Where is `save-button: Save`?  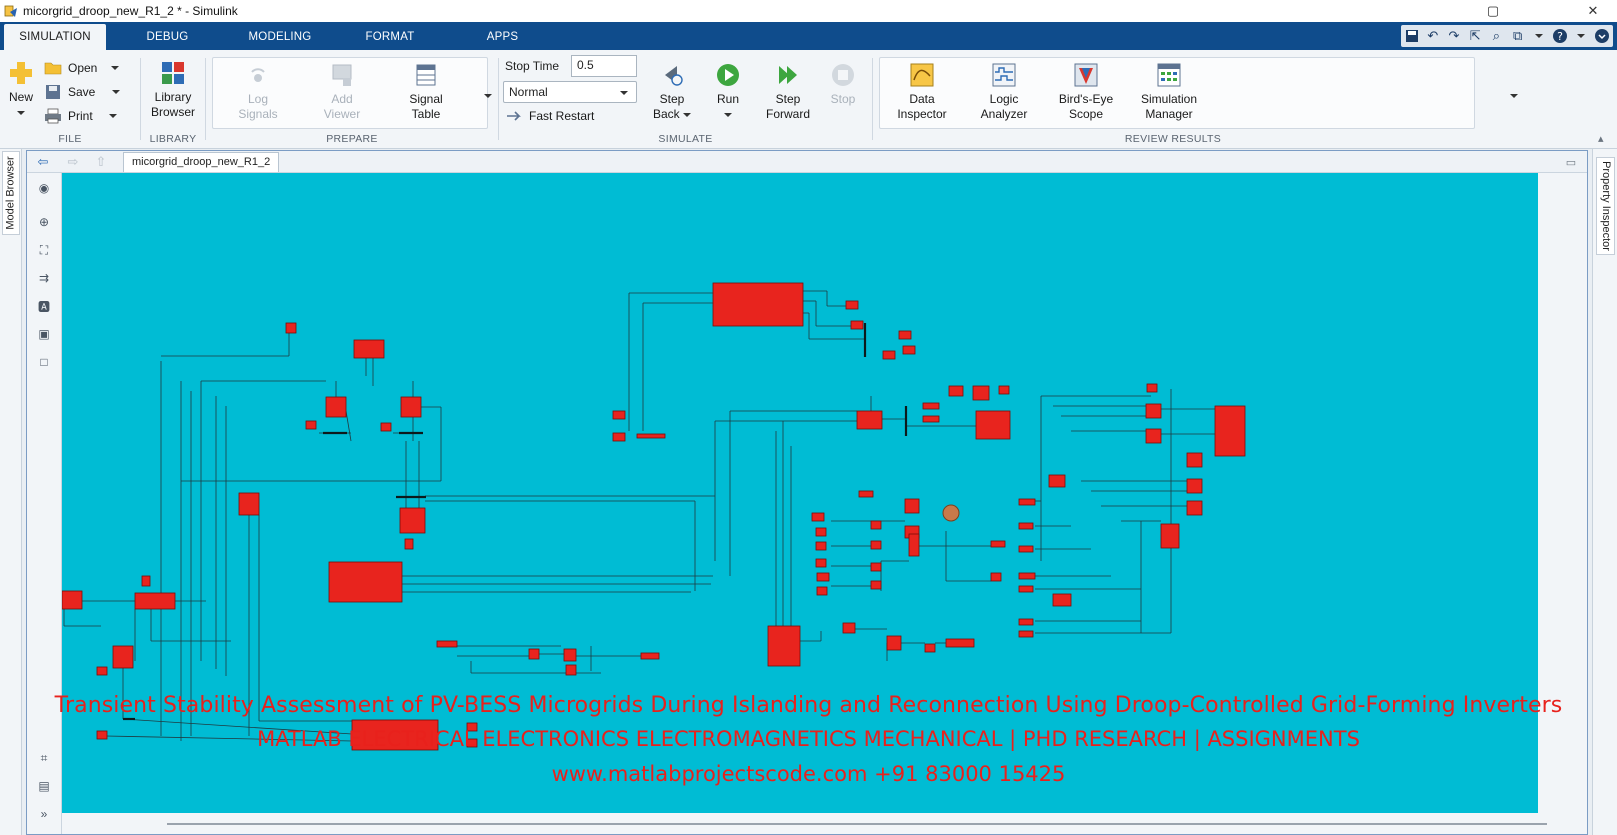
save-button: Save is located at coordinates (82, 92).